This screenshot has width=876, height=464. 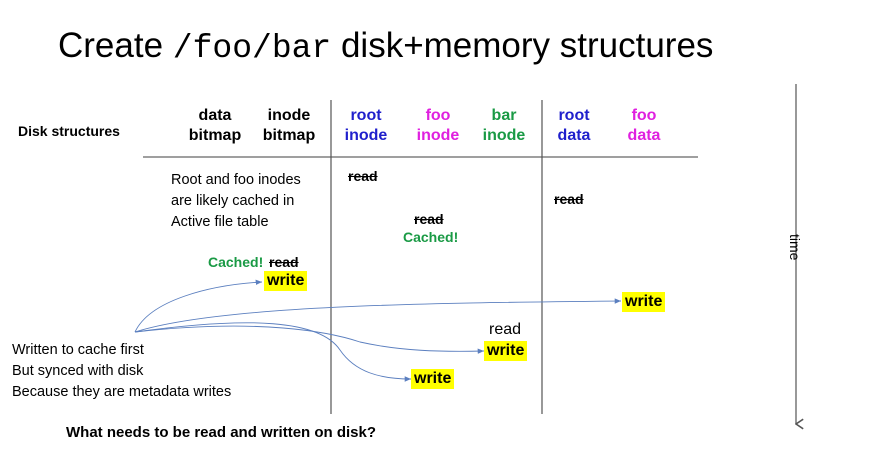 What do you see at coordinates (433, 379) in the screenshot?
I see `op-foo-inode-write: write` at bounding box center [433, 379].